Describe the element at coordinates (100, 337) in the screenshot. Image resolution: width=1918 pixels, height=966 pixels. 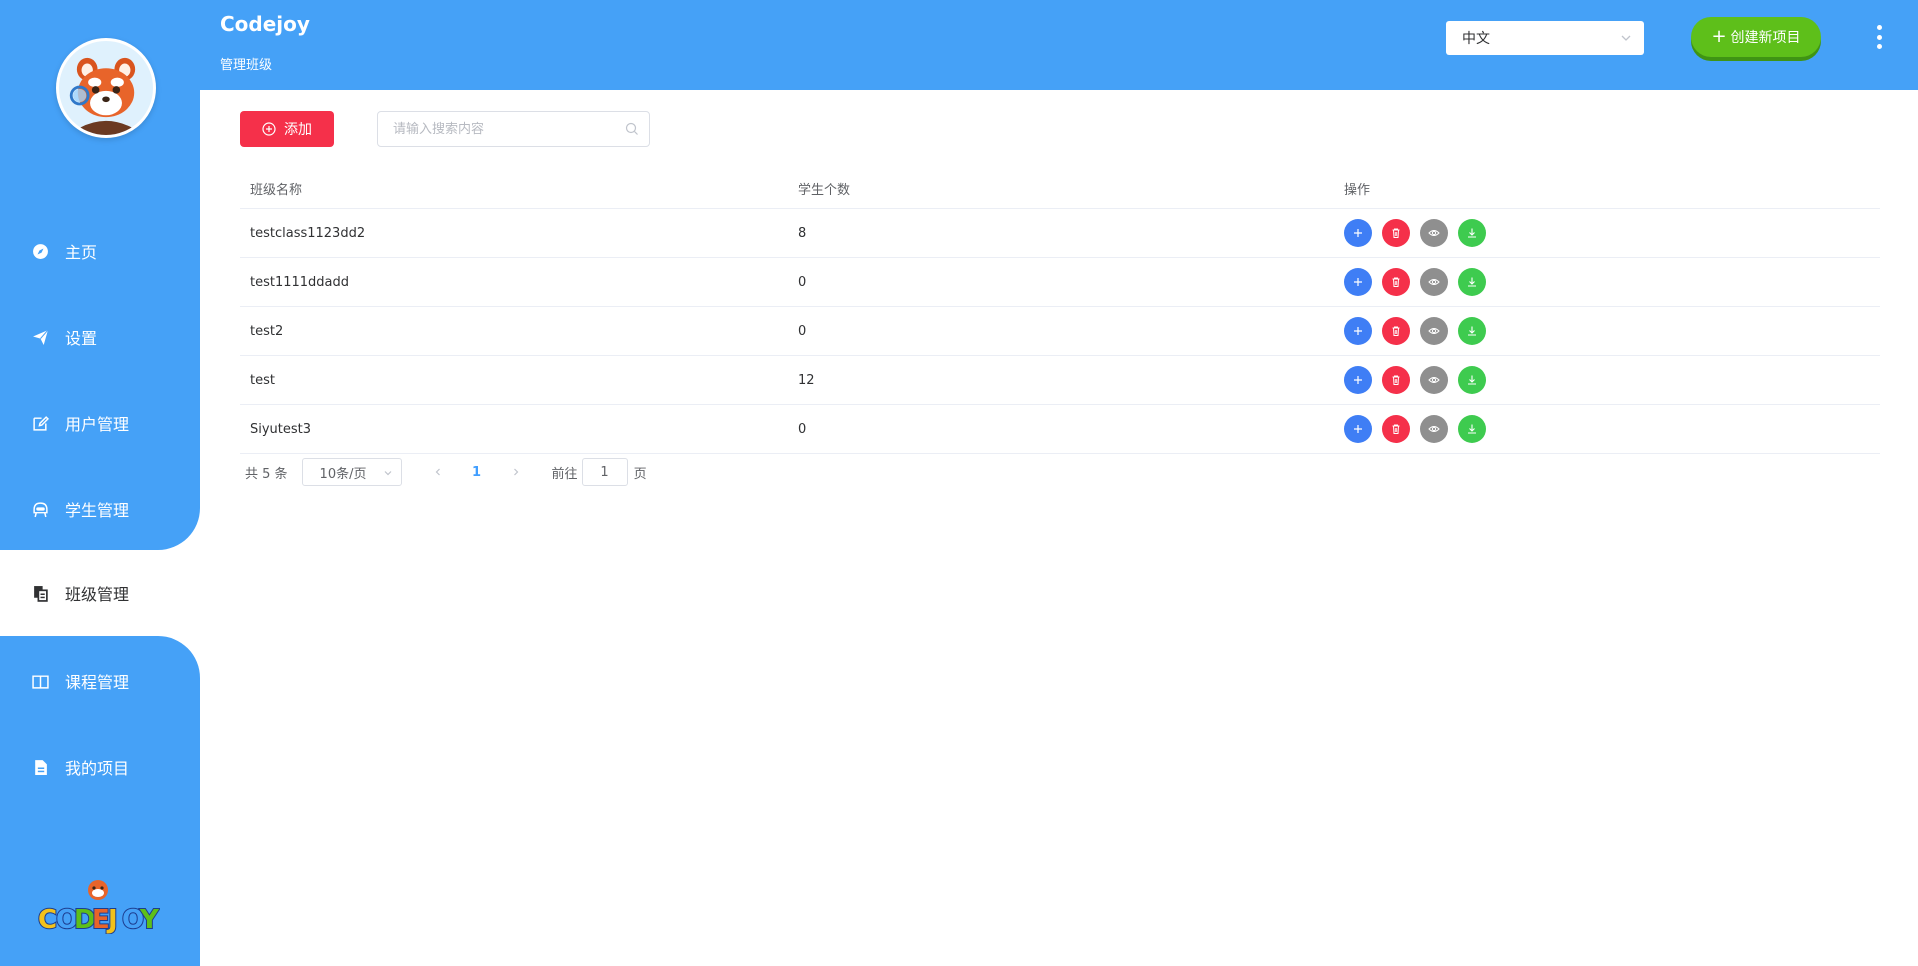
I see `sidebar-item-settings: 设置` at that location.